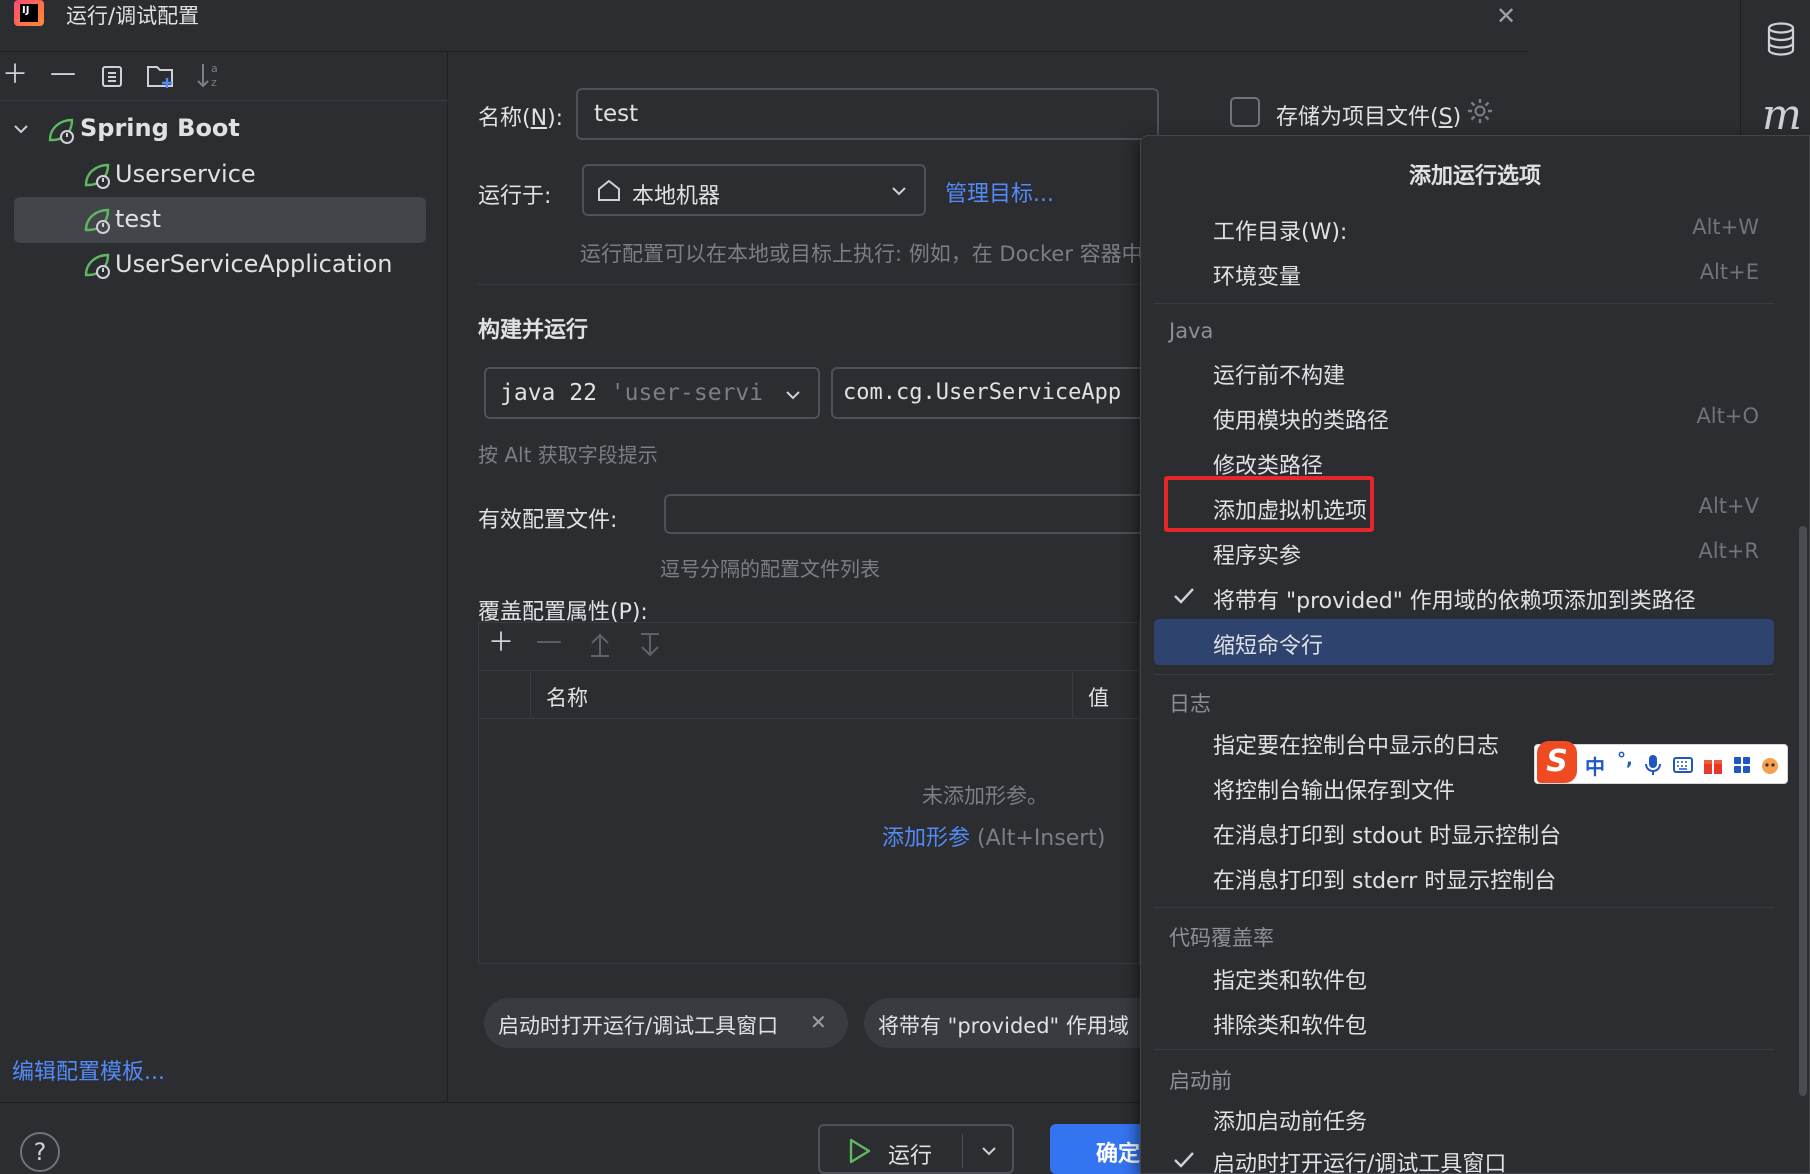 This screenshot has width=1810, height=1174. I want to click on add-parameter-link: 添加形参, so click(926, 838).